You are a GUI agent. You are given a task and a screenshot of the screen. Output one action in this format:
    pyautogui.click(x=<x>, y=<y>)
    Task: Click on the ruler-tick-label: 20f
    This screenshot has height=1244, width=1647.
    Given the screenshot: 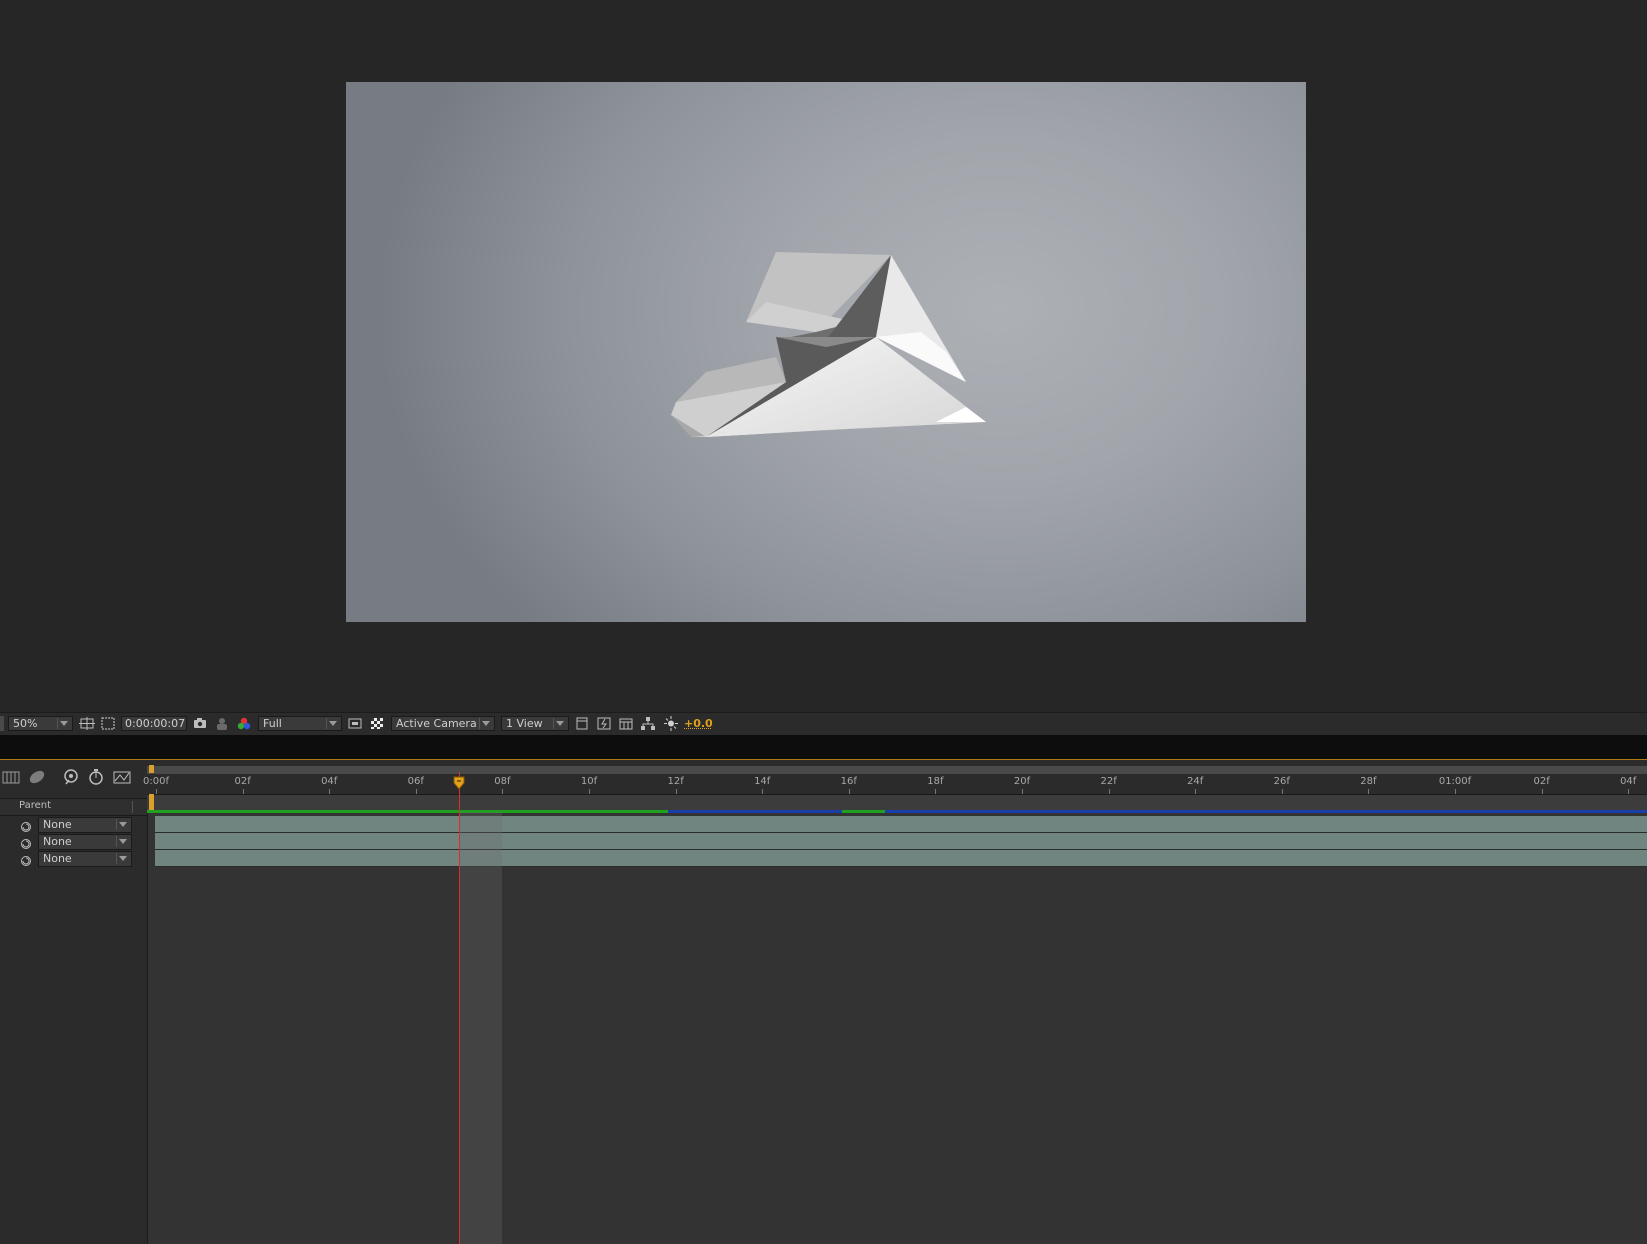 What is the action you would take?
    pyautogui.click(x=1022, y=781)
    